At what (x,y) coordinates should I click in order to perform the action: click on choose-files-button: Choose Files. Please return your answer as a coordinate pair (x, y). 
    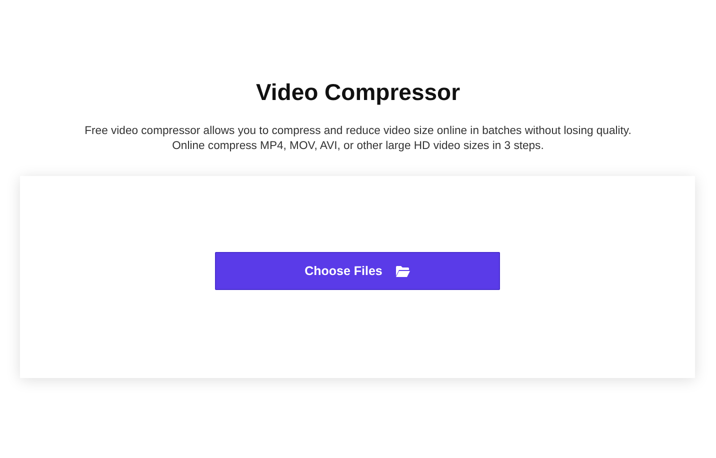
    Looking at the image, I should click on (357, 271).